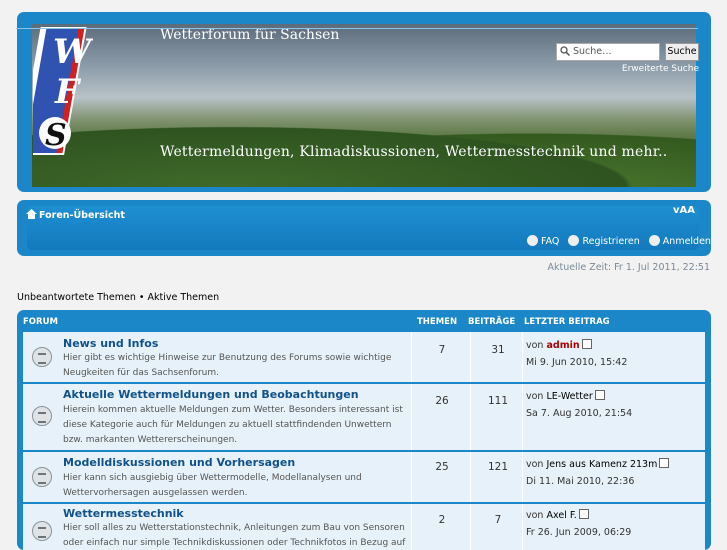 This screenshot has width=727, height=550. I want to click on svg-text: W, so click(73, 52).